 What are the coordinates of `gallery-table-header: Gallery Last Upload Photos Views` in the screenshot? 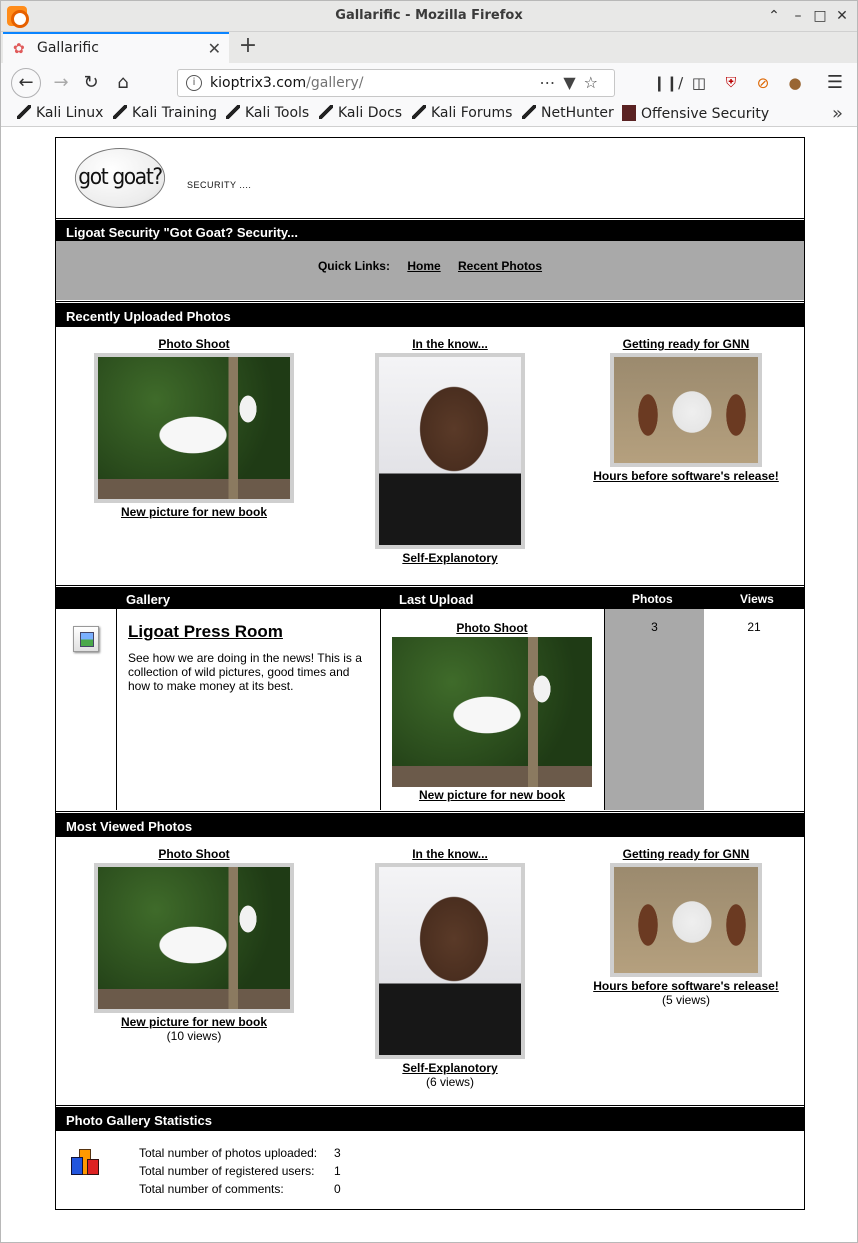 It's located at (430, 596).